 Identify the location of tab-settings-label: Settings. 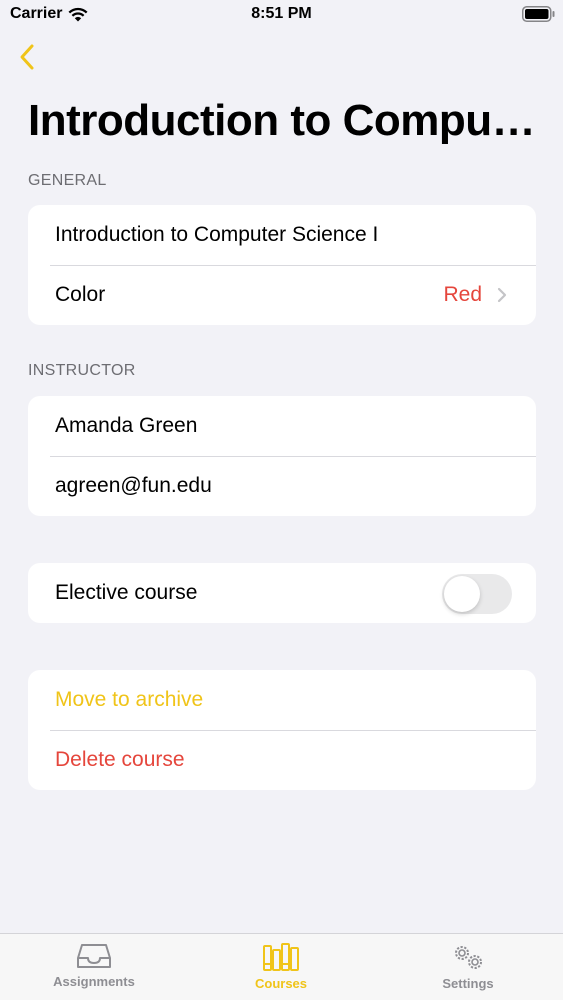
(468, 983).